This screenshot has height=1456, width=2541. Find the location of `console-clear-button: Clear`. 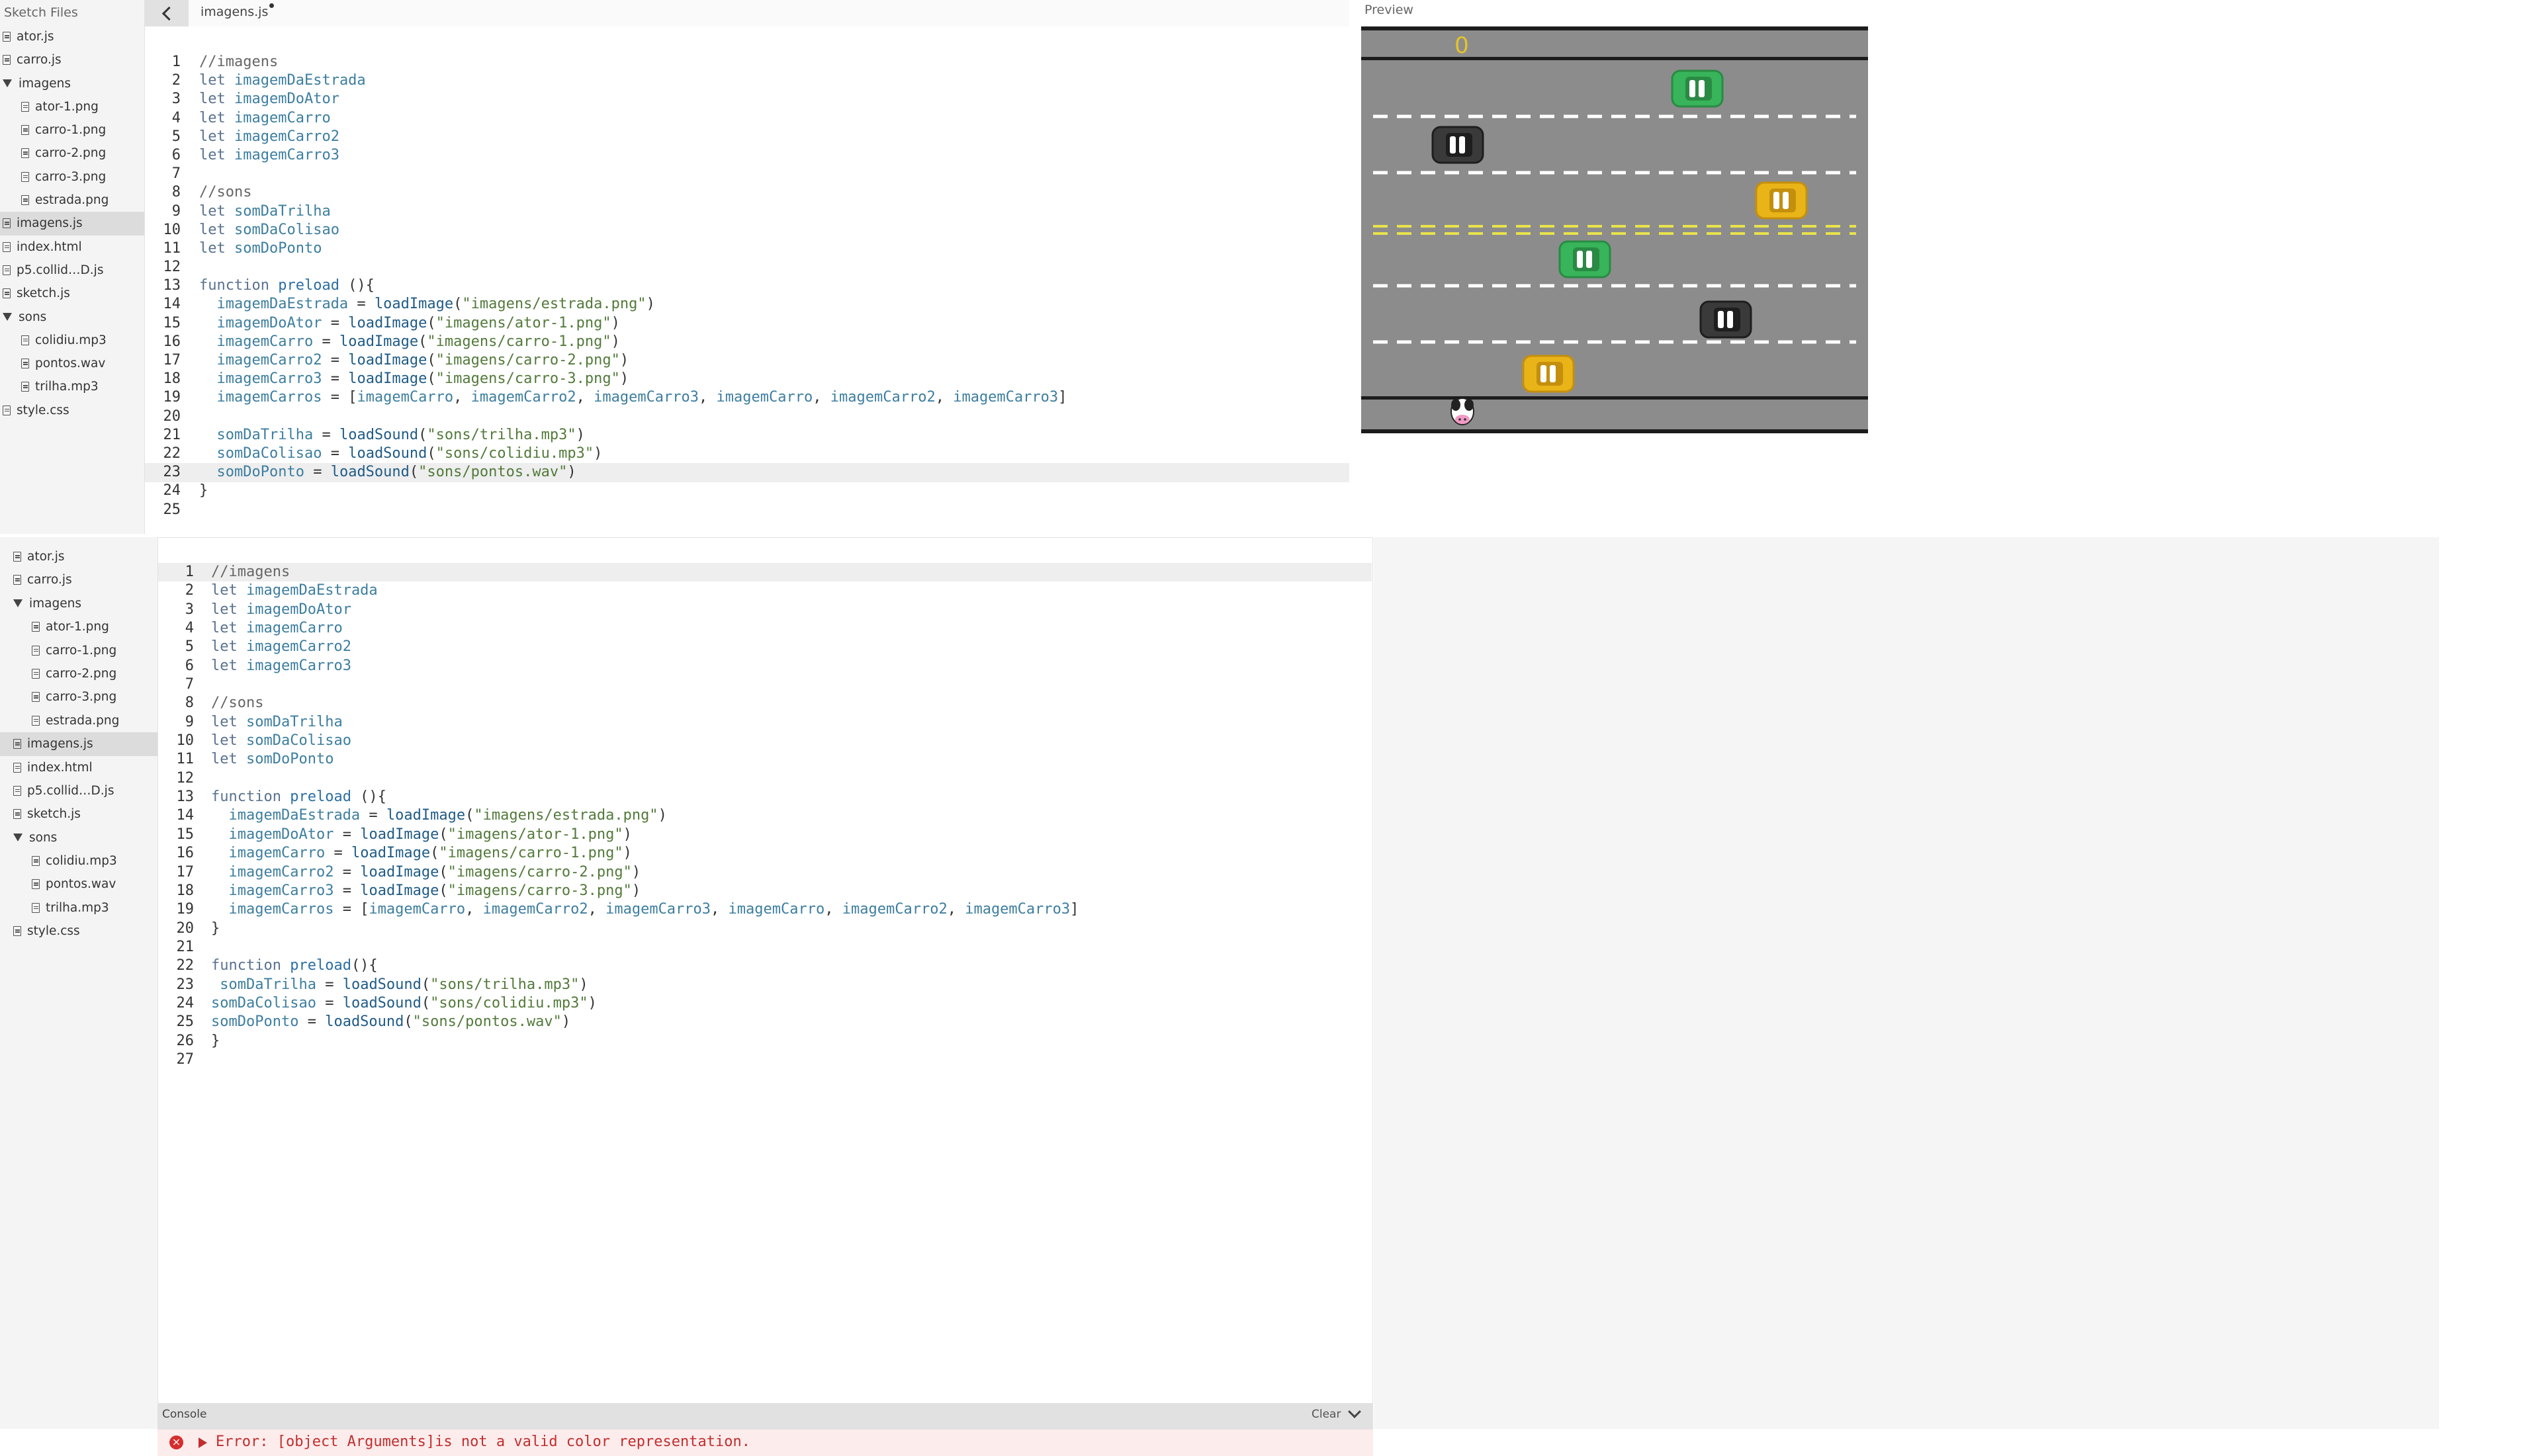

console-clear-button: Clear is located at coordinates (1326, 1414).